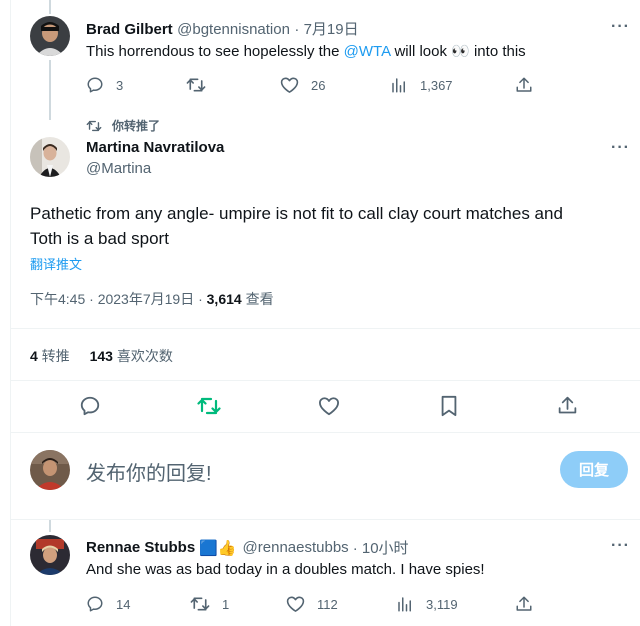 The image size is (640, 626). I want to click on retweet-banner-text: 你转推了, so click(136, 126).